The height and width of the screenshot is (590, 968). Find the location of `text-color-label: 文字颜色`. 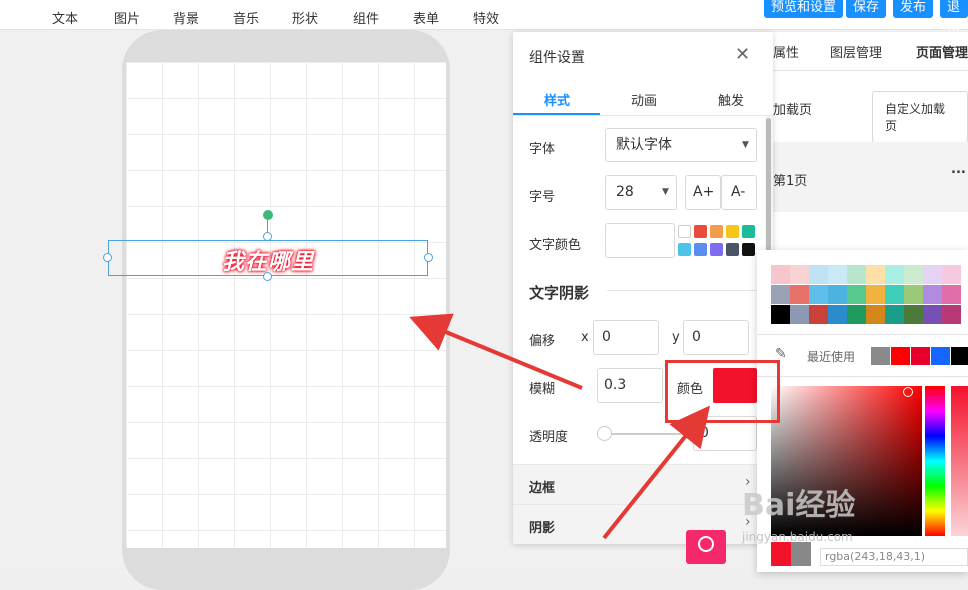

text-color-label: 文字颜色 is located at coordinates (555, 245).